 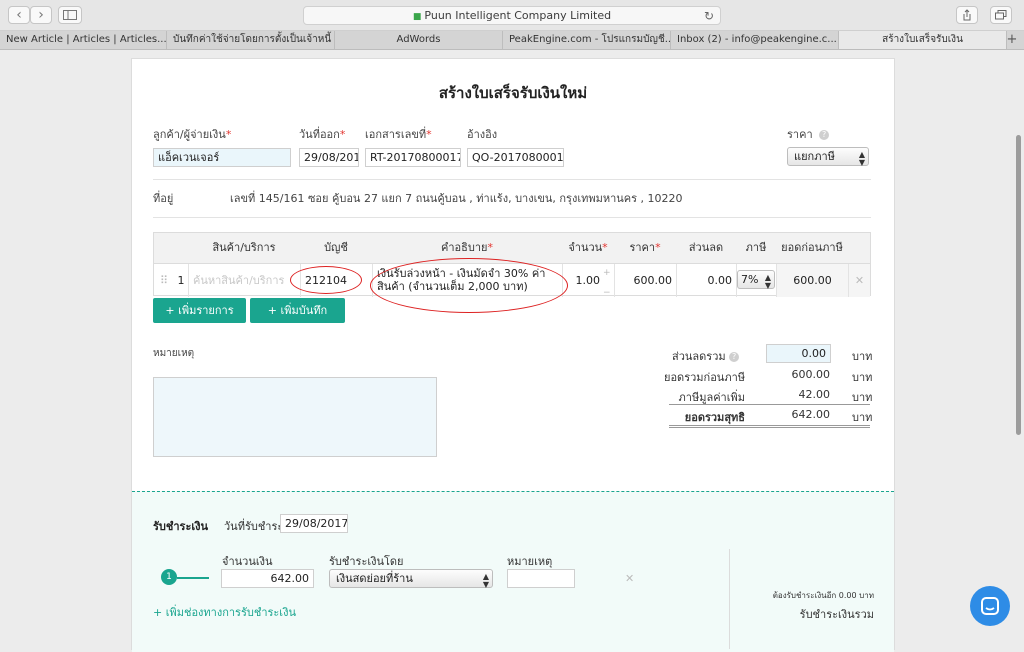 I want to click on notes-textarea, so click(x=295, y=417).